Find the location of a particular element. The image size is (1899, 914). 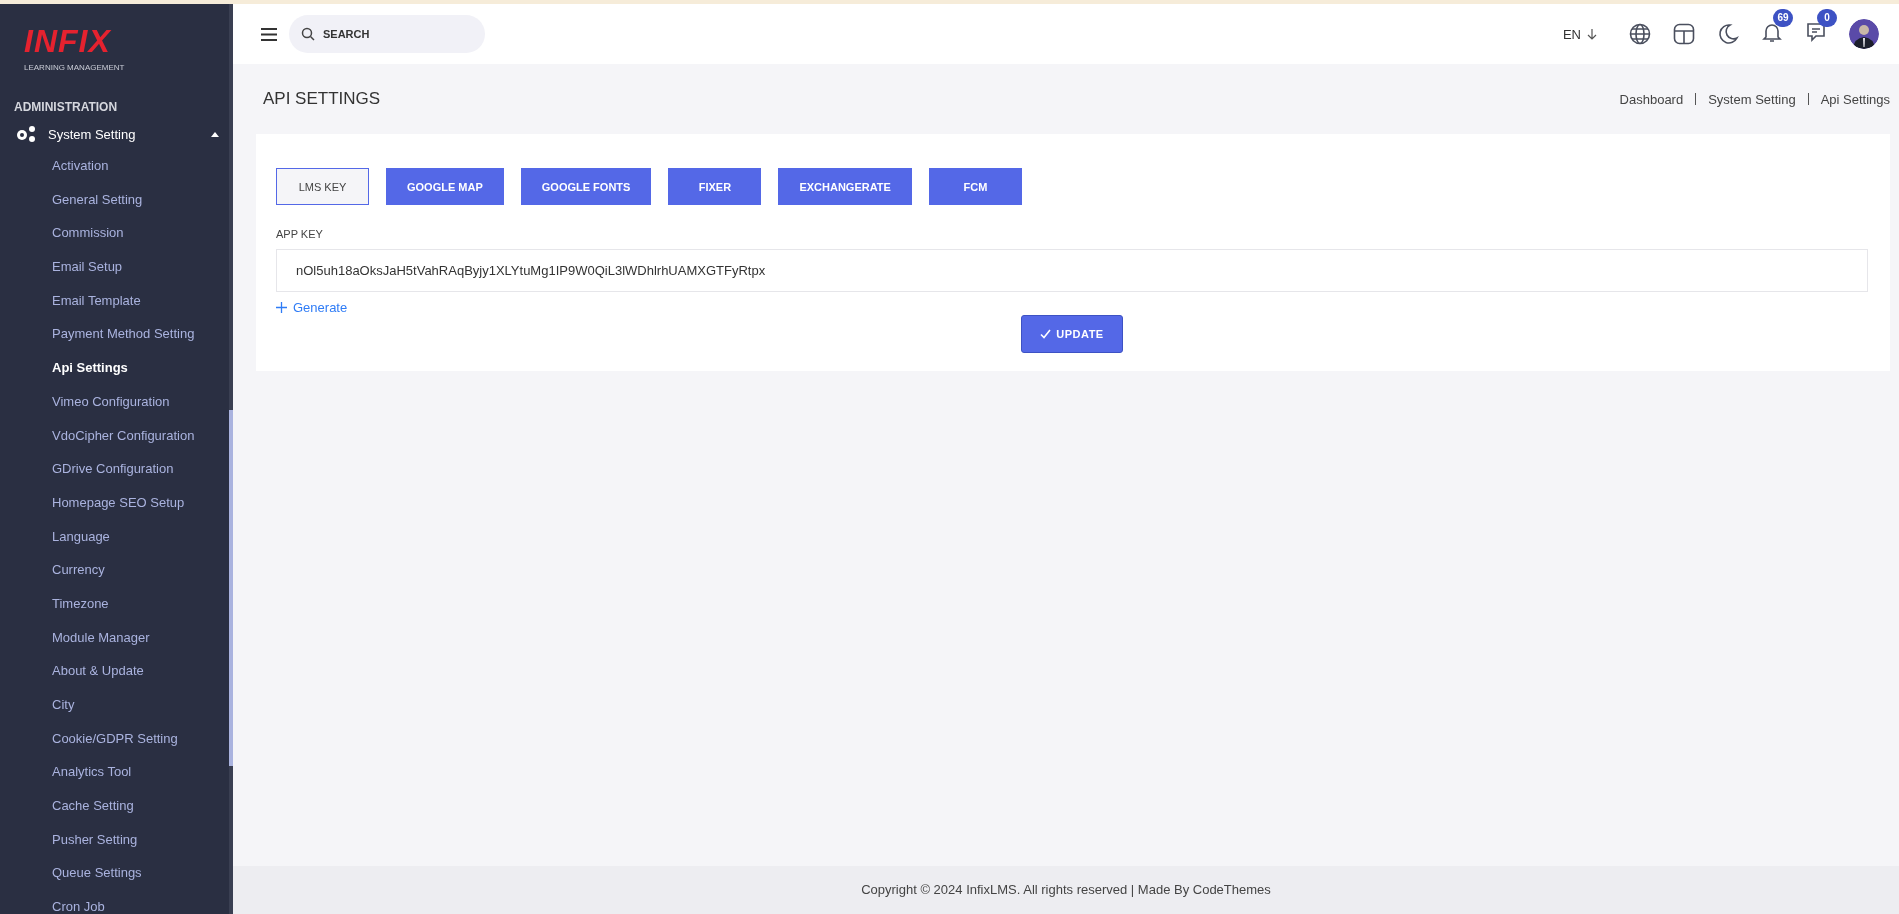

logo-wordmark: INFIX is located at coordinates (68, 41).